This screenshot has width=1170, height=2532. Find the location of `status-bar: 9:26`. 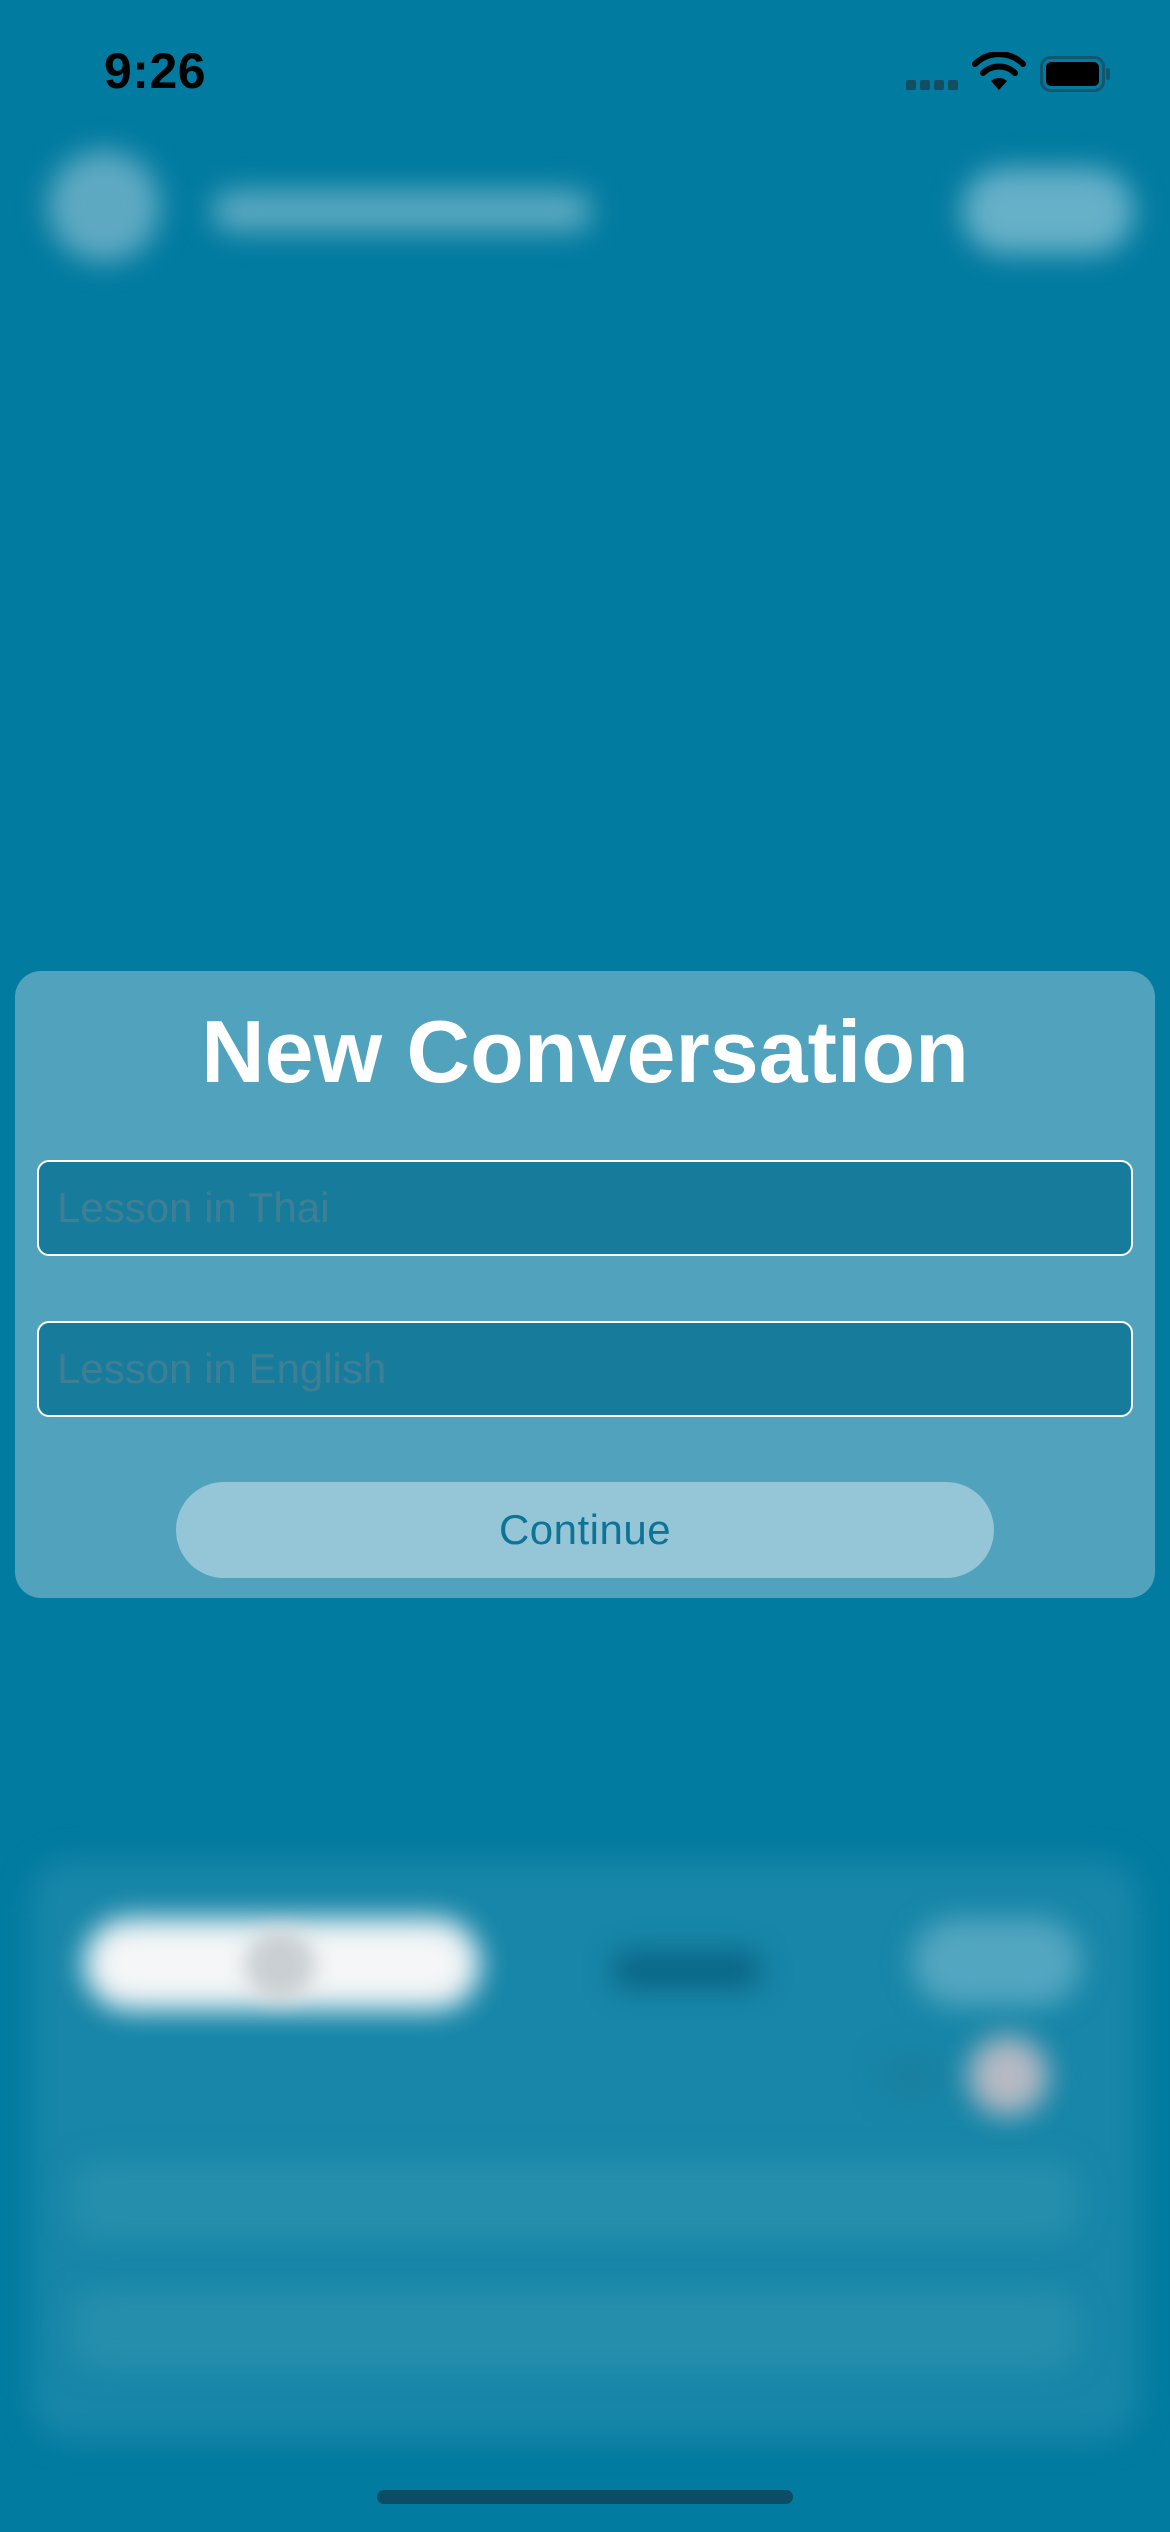

status-bar: 9:26 is located at coordinates (585, 70).